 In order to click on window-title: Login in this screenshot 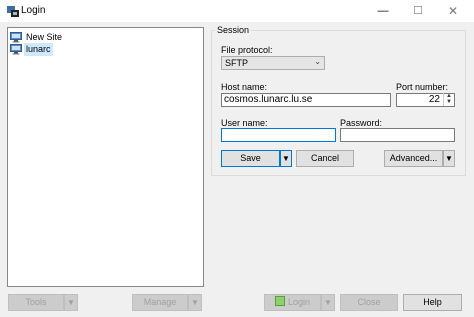, I will do `click(33, 10)`.